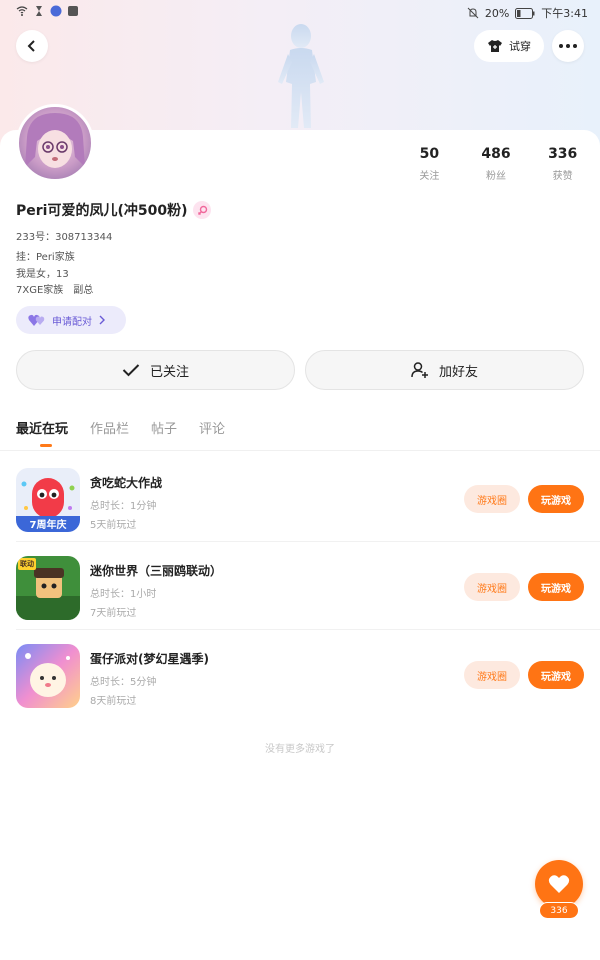 This screenshot has height=960, width=600. What do you see at coordinates (55, 290) in the screenshot?
I see `bio-line: 7XGE家族 副总` at bounding box center [55, 290].